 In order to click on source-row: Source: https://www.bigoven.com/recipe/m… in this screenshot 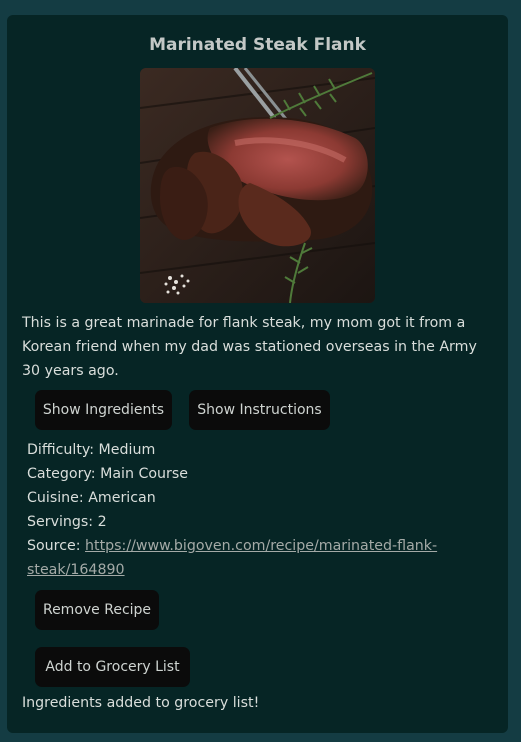, I will do `click(259, 558)`.